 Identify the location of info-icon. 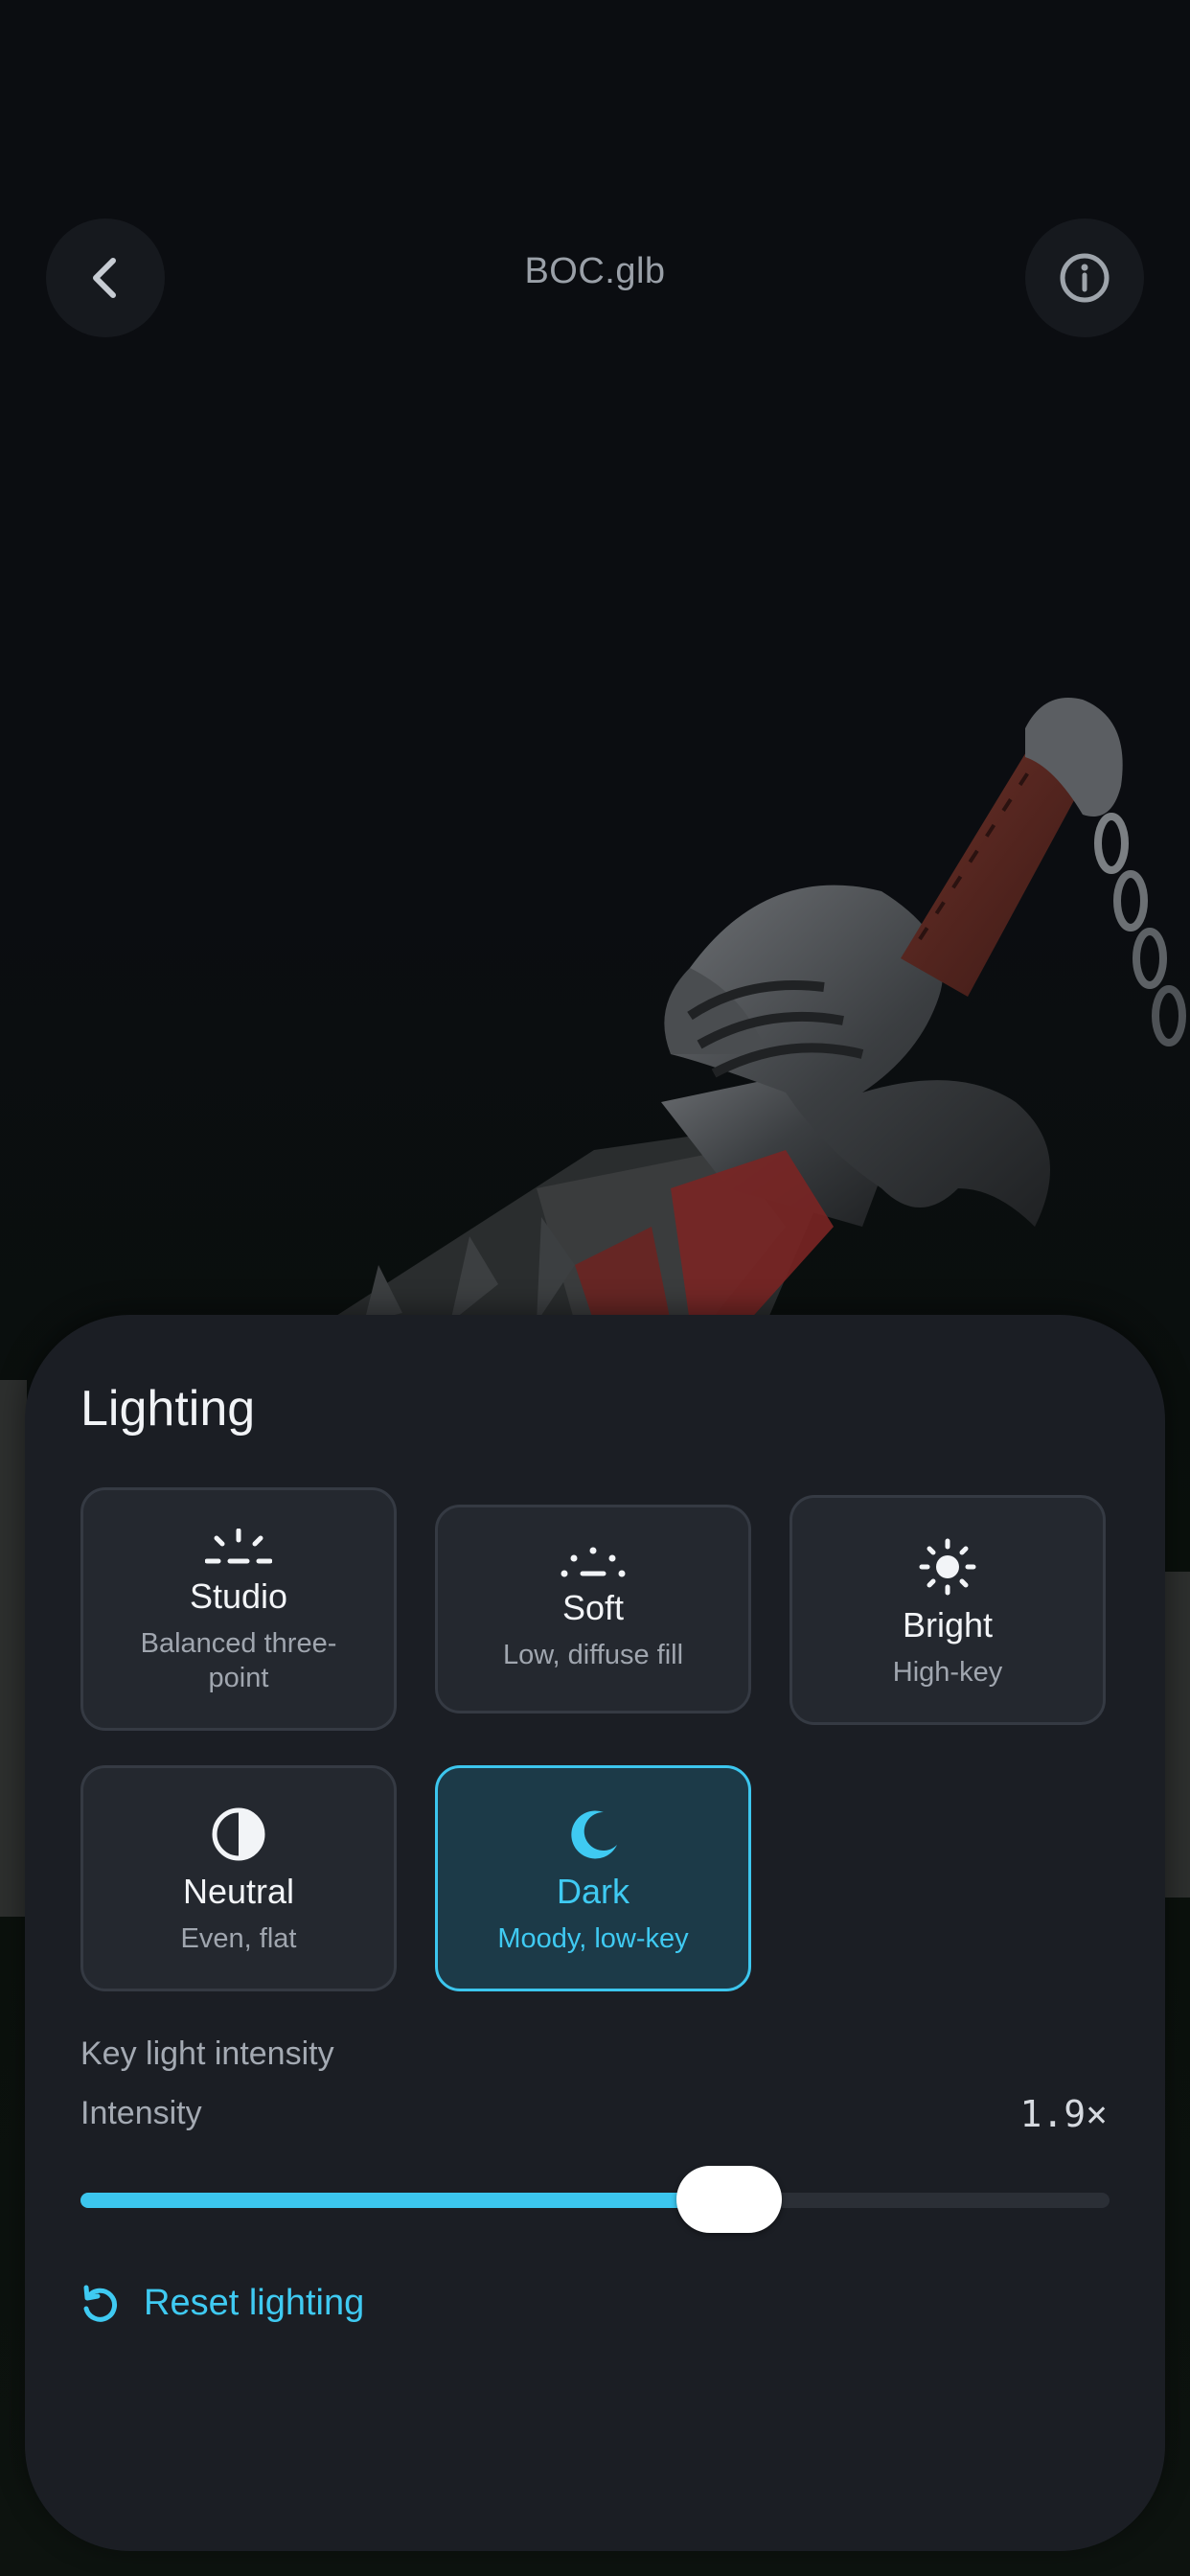
(1085, 278).